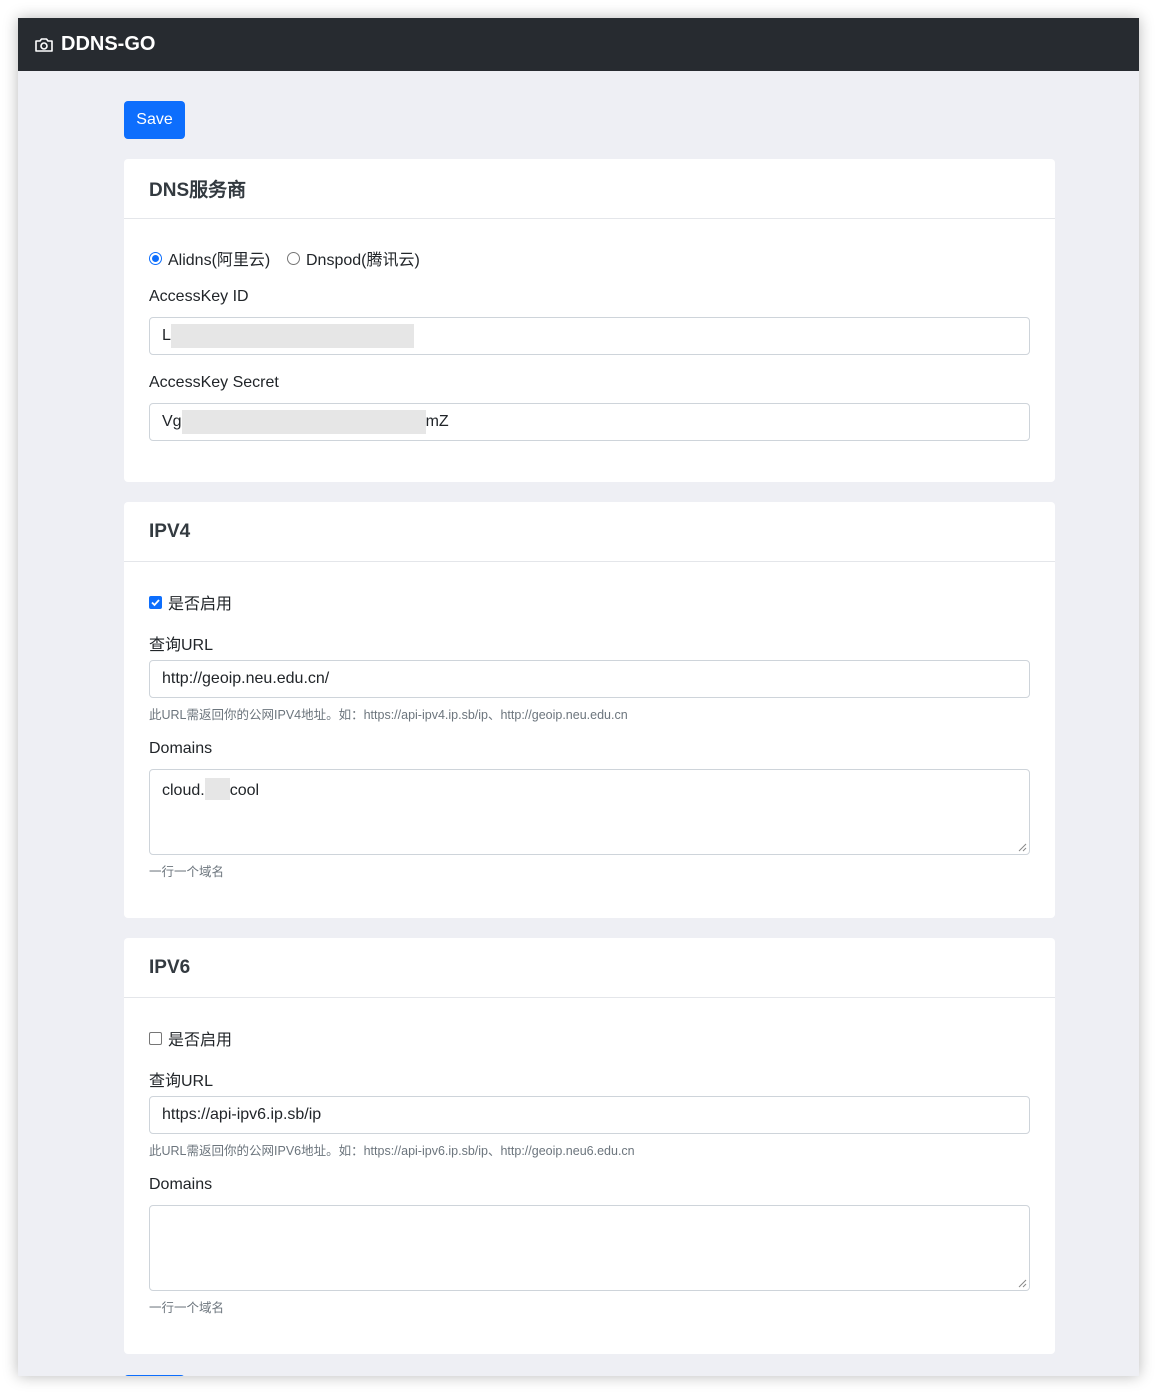 The width and height of the screenshot is (1157, 1394). What do you see at coordinates (154, 120) in the screenshot?
I see `save-button: Save` at bounding box center [154, 120].